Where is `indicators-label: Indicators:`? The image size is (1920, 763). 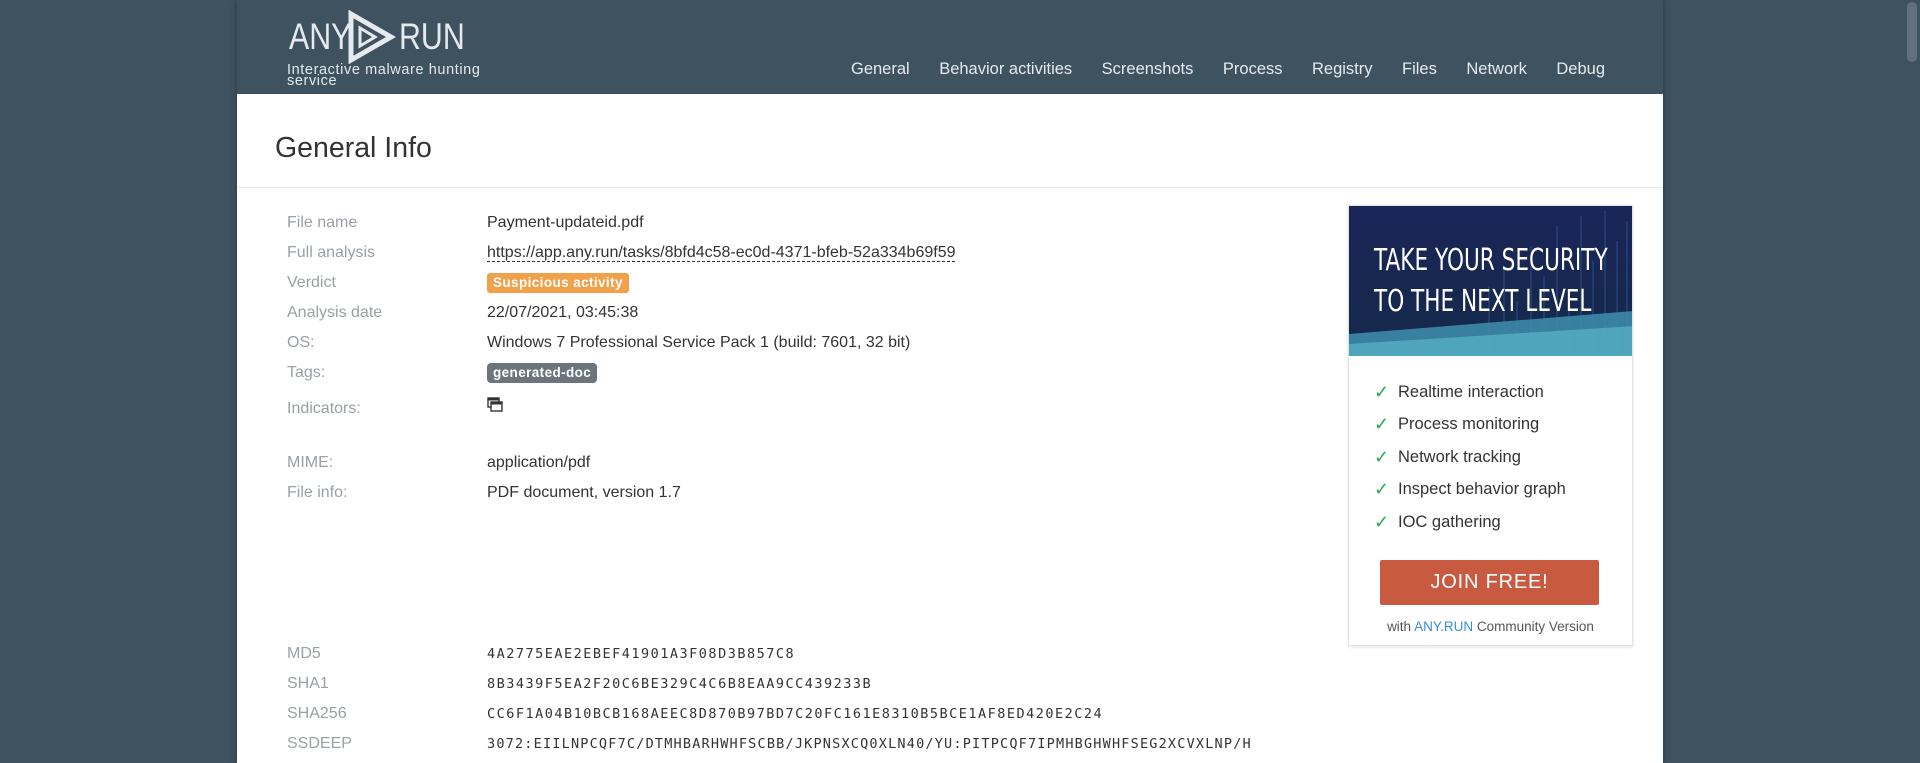 indicators-label: Indicators: is located at coordinates (324, 408).